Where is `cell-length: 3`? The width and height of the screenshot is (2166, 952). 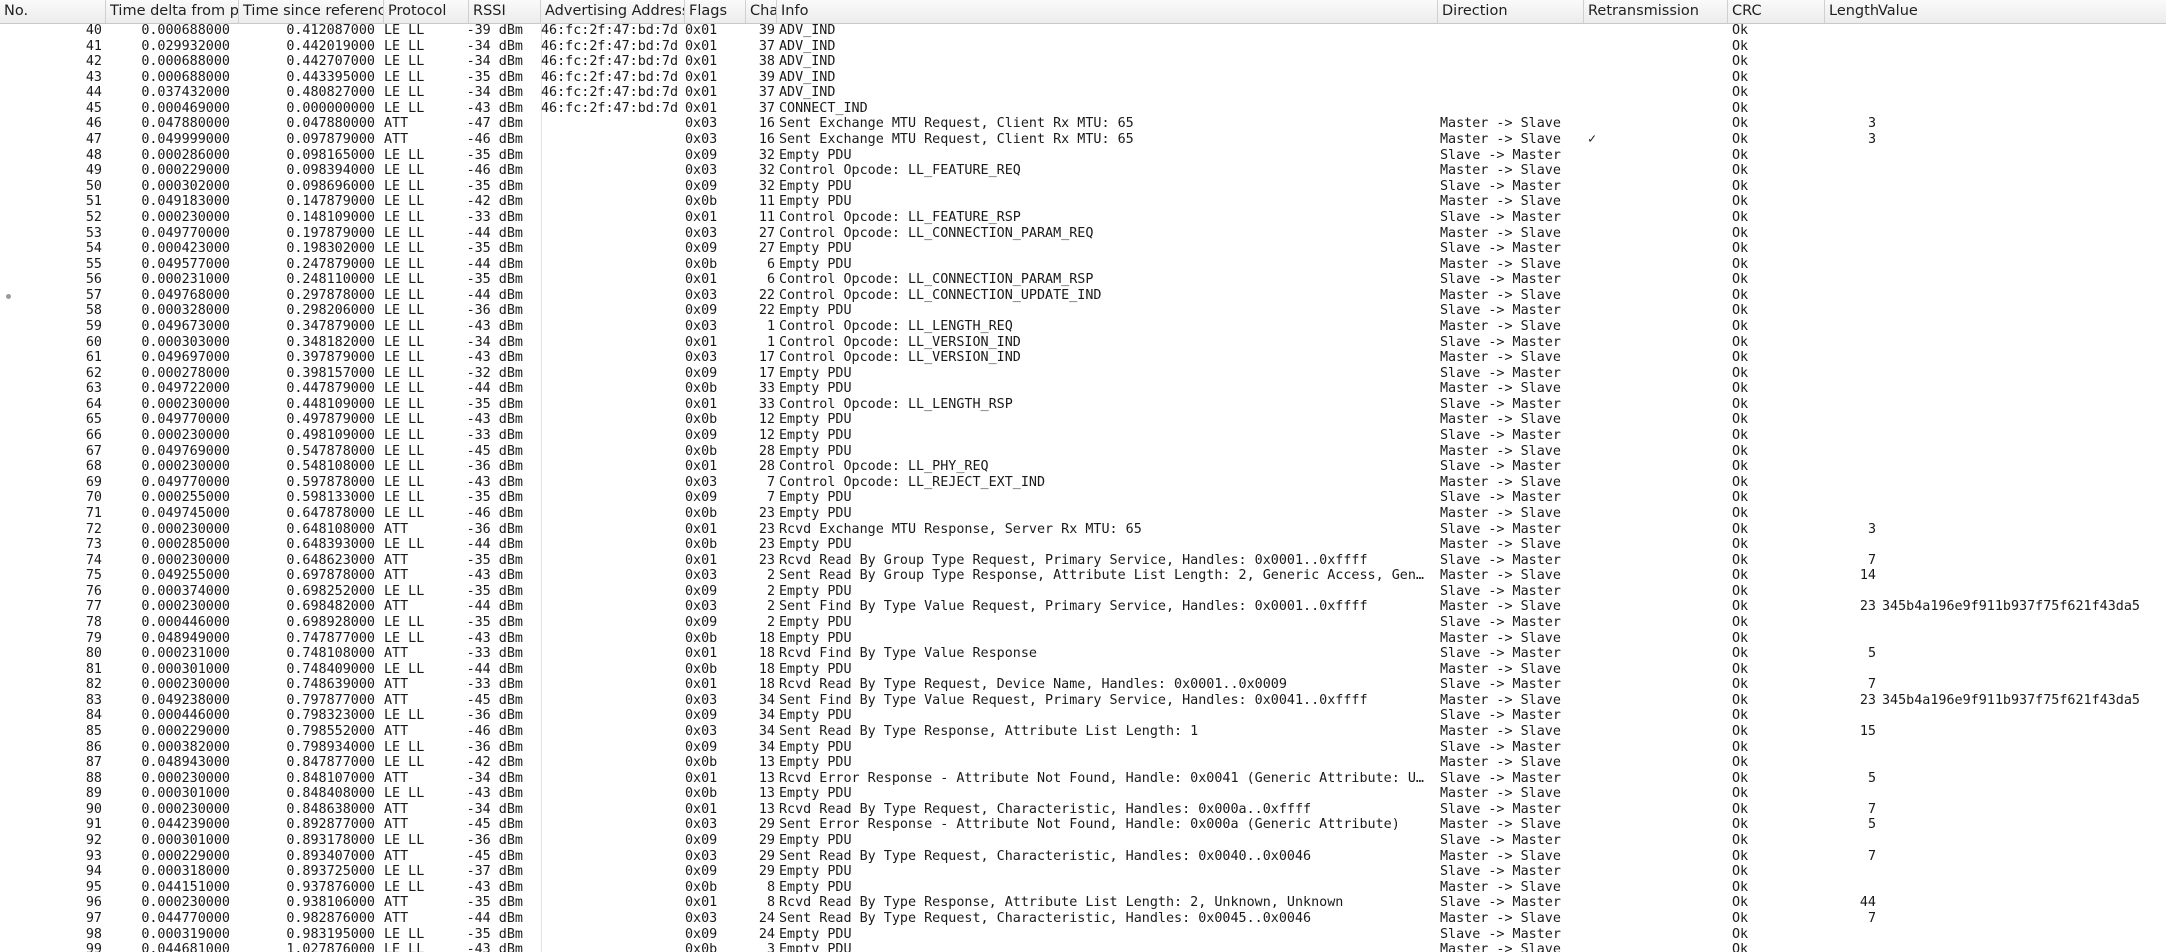
cell-length: 3 is located at coordinates (1871, 124).